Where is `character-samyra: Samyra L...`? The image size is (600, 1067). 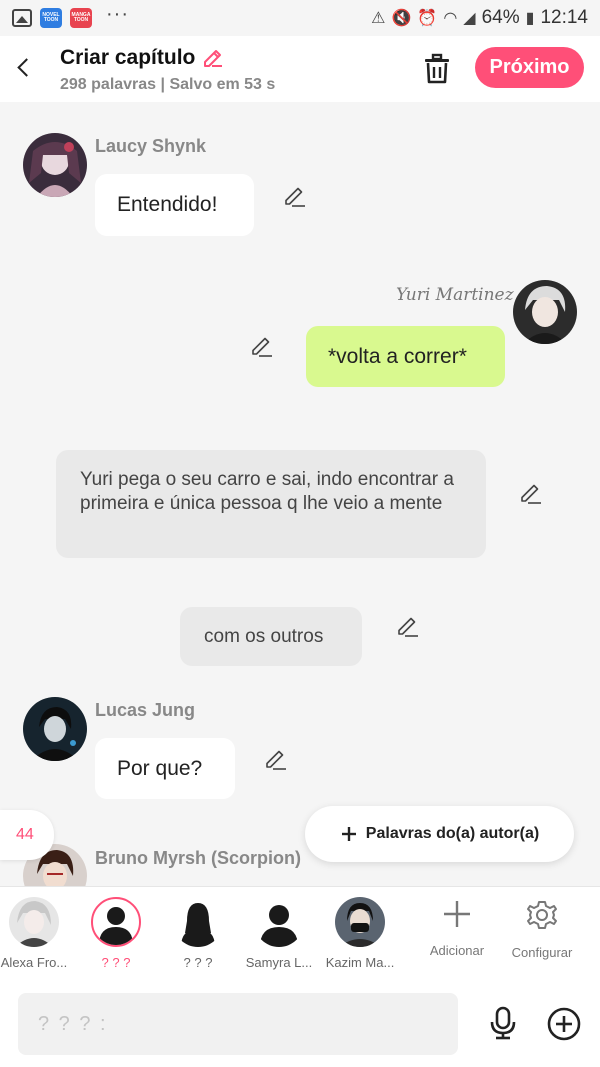
character-samyra: Samyra L... is located at coordinates (279, 937).